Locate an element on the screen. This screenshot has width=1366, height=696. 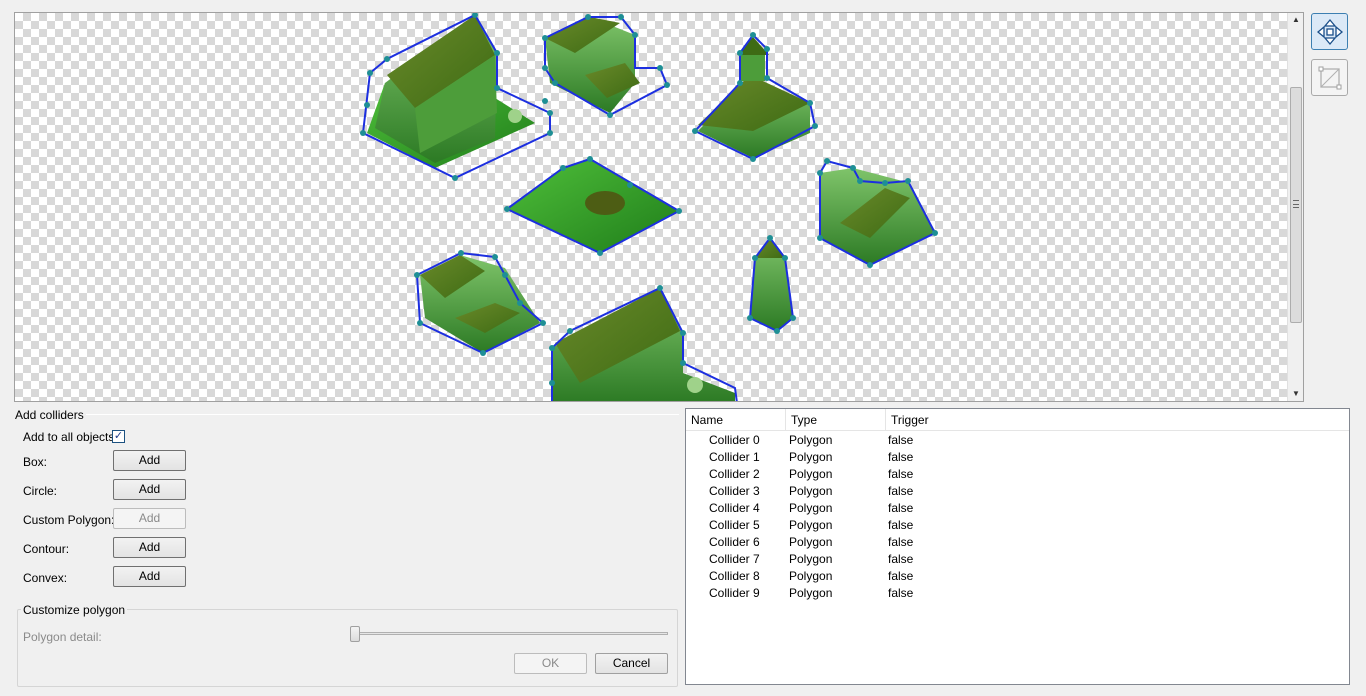
column-header-trigger: Trigger is located at coordinates (936, 420).